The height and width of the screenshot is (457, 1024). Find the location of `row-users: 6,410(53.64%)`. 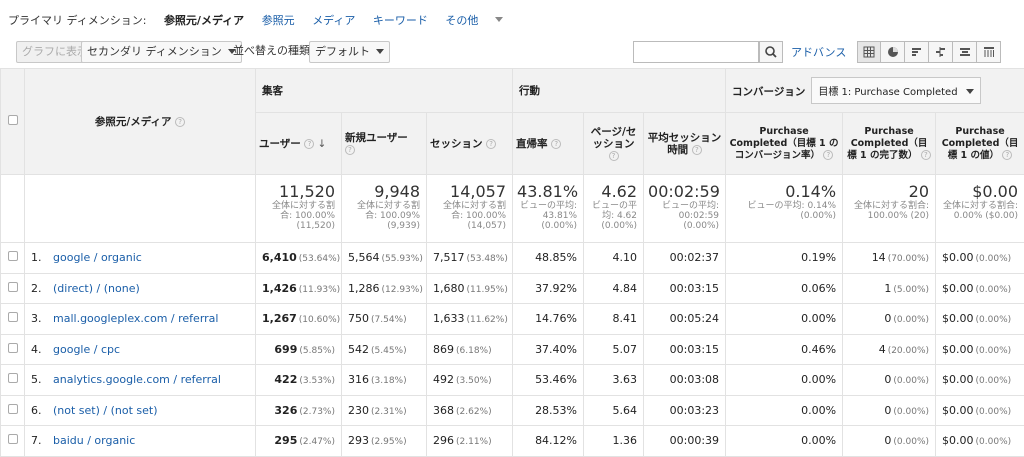

row-users: 6,410(53.64%) is located at coordinates (299, 258).